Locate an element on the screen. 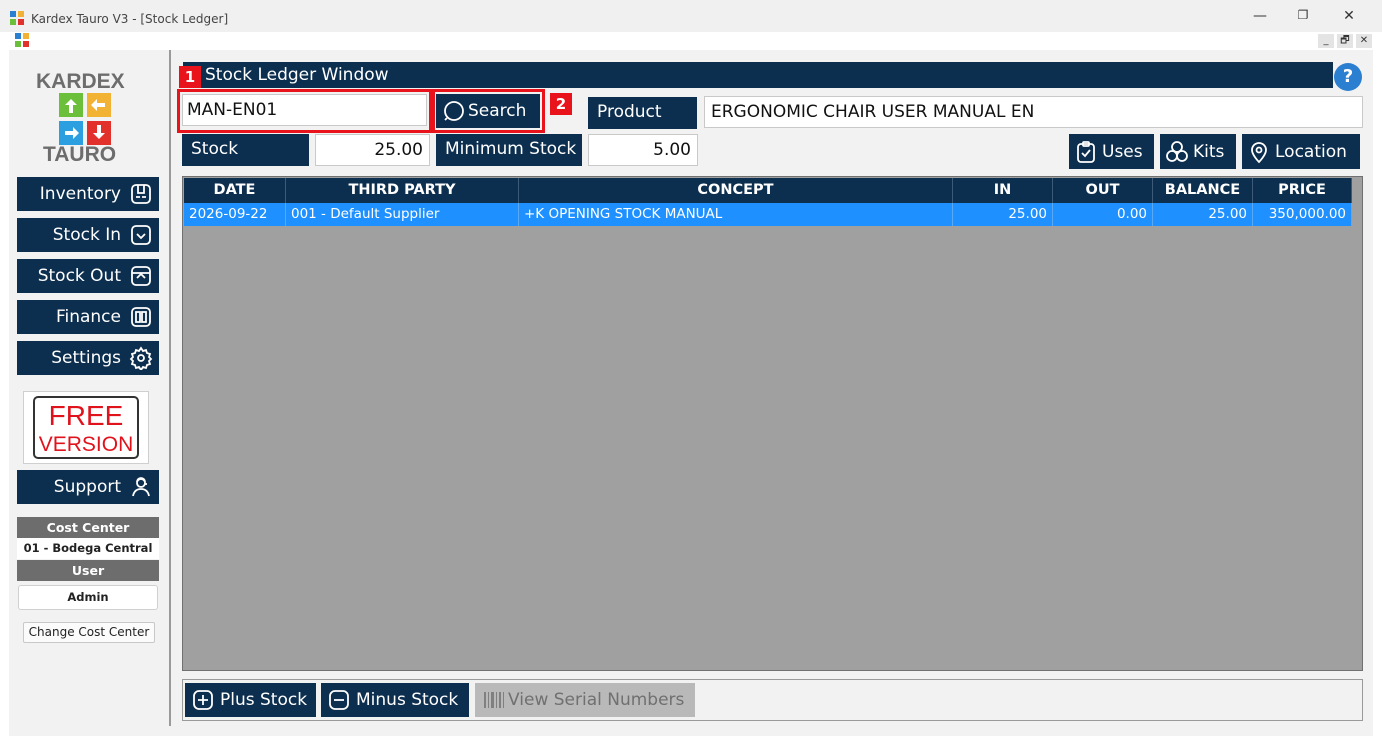 The height and width of the screenshot is (736, 1382). cell-date: 2026-09-22 is located at coordinates (235, 214).